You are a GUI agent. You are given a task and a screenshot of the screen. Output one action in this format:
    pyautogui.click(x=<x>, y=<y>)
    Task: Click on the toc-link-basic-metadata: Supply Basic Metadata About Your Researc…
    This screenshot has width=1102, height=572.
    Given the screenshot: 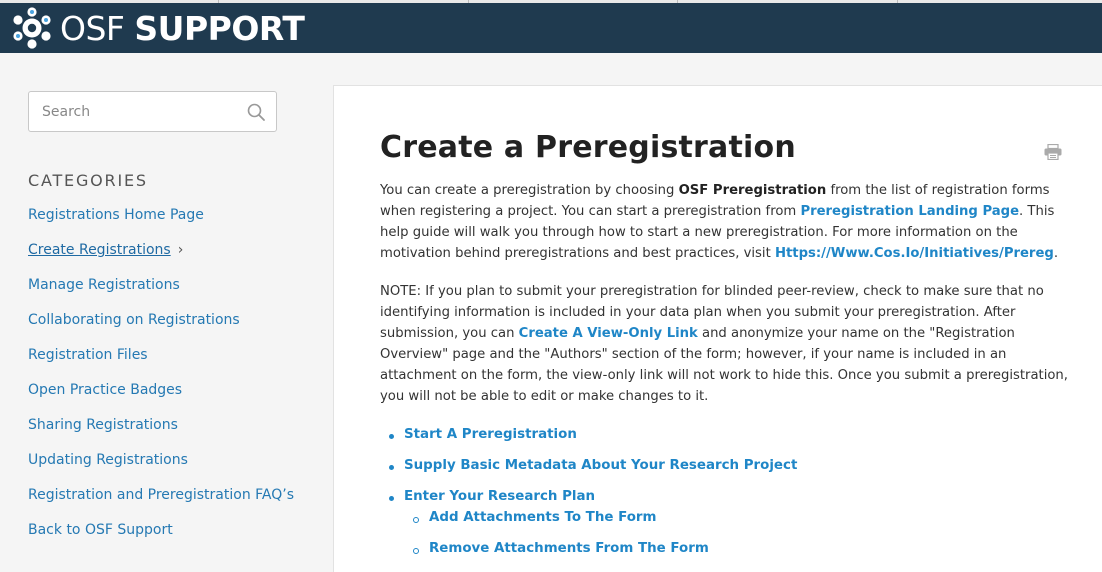 What is the action you would take?
    pyautogui.click(x=600, y=465)
    